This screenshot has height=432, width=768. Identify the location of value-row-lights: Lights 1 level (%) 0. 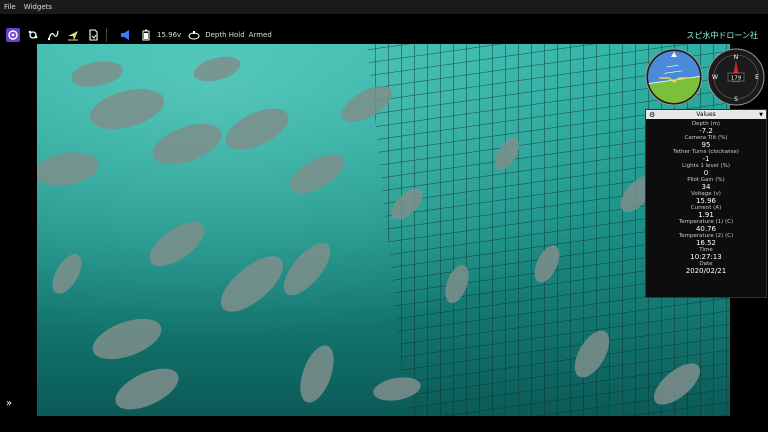
(706, 170).